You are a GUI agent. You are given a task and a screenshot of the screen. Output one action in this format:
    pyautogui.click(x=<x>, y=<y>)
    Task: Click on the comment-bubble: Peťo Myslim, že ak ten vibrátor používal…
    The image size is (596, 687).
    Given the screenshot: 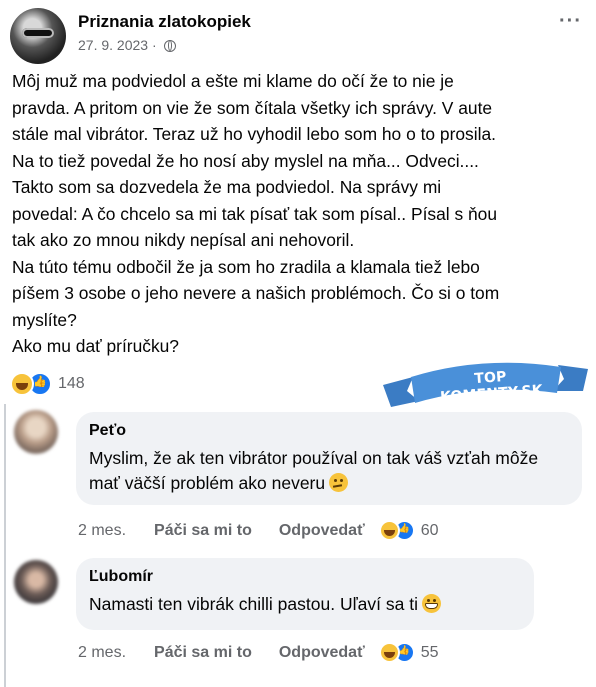 What is the action you would take?
    pyautogui.click(x=329, y=458)
    